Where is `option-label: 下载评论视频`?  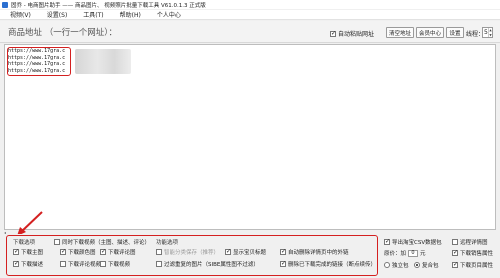
option-label: 下载评论视频 is located at coordinates (85, 265).